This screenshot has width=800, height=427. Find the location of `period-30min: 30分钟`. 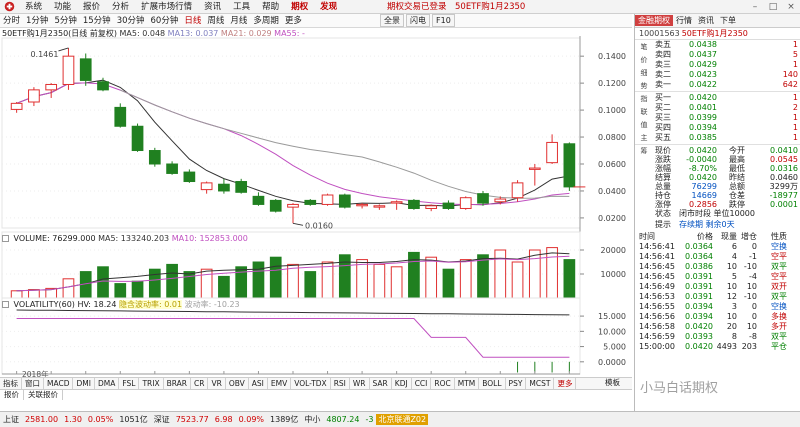

period-30min: 30分钟 is located at coordinates (131, 21).